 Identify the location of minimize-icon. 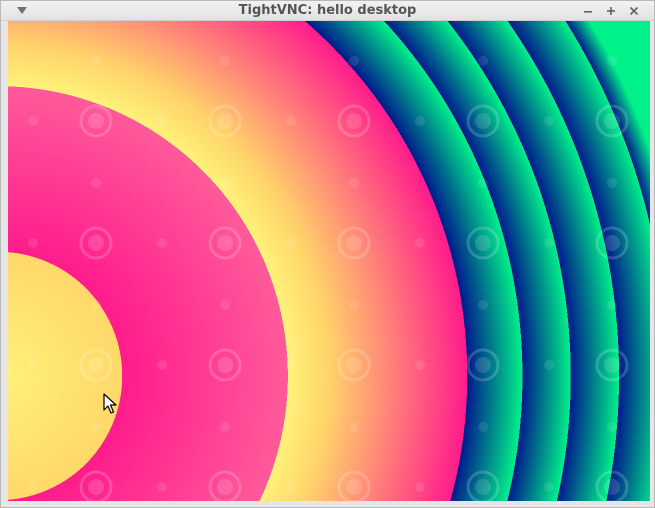
(587, 11).